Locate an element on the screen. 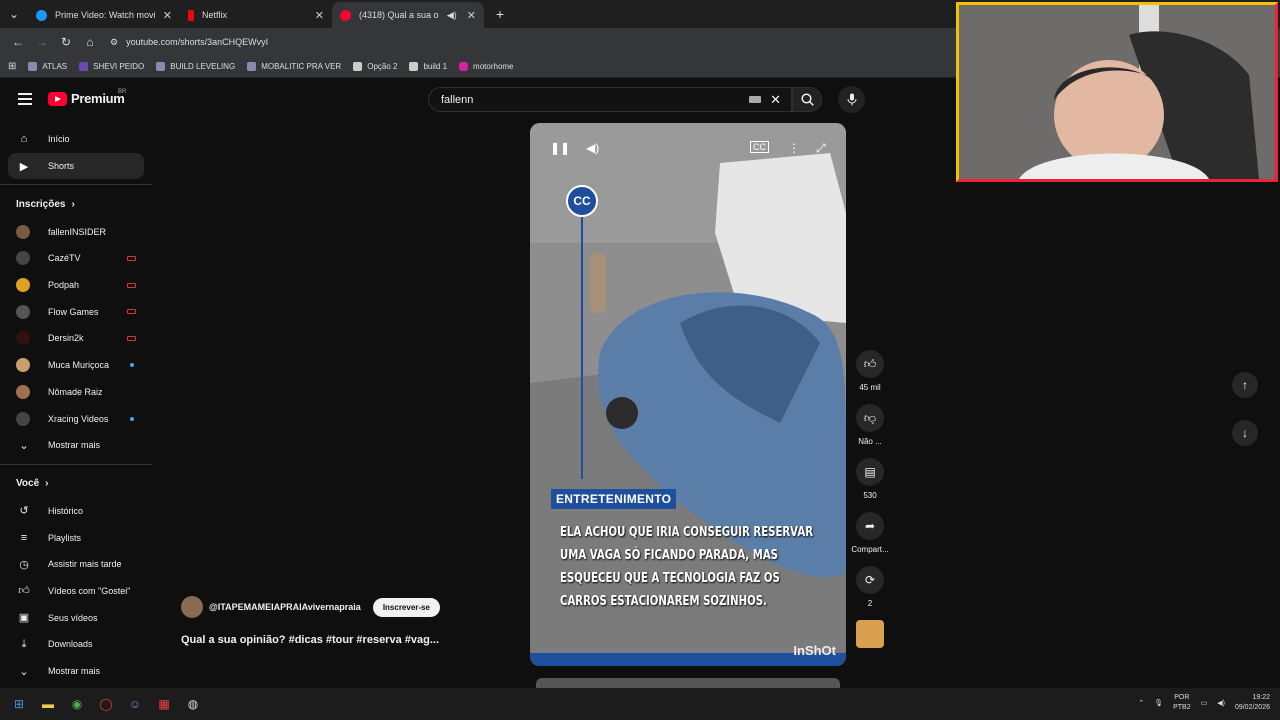 The image size is (1280, 720). sidebar-item-cazetv: CazéTV is located at coordinates (76, 258).